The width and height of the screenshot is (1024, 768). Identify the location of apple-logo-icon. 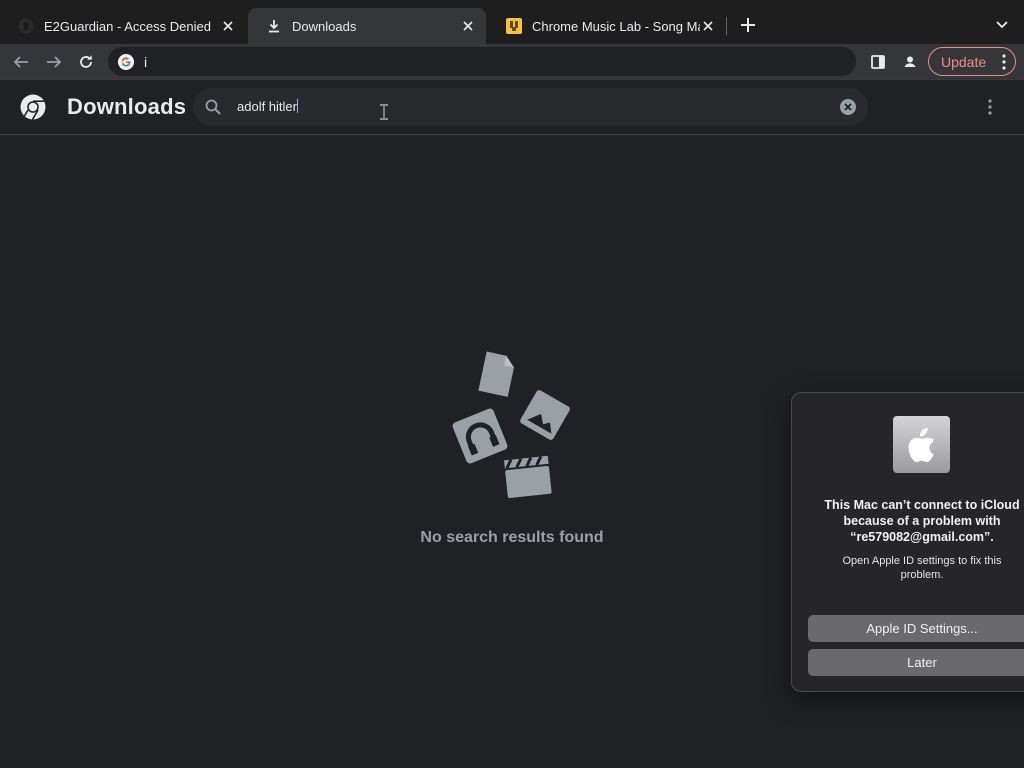
(921, 444).